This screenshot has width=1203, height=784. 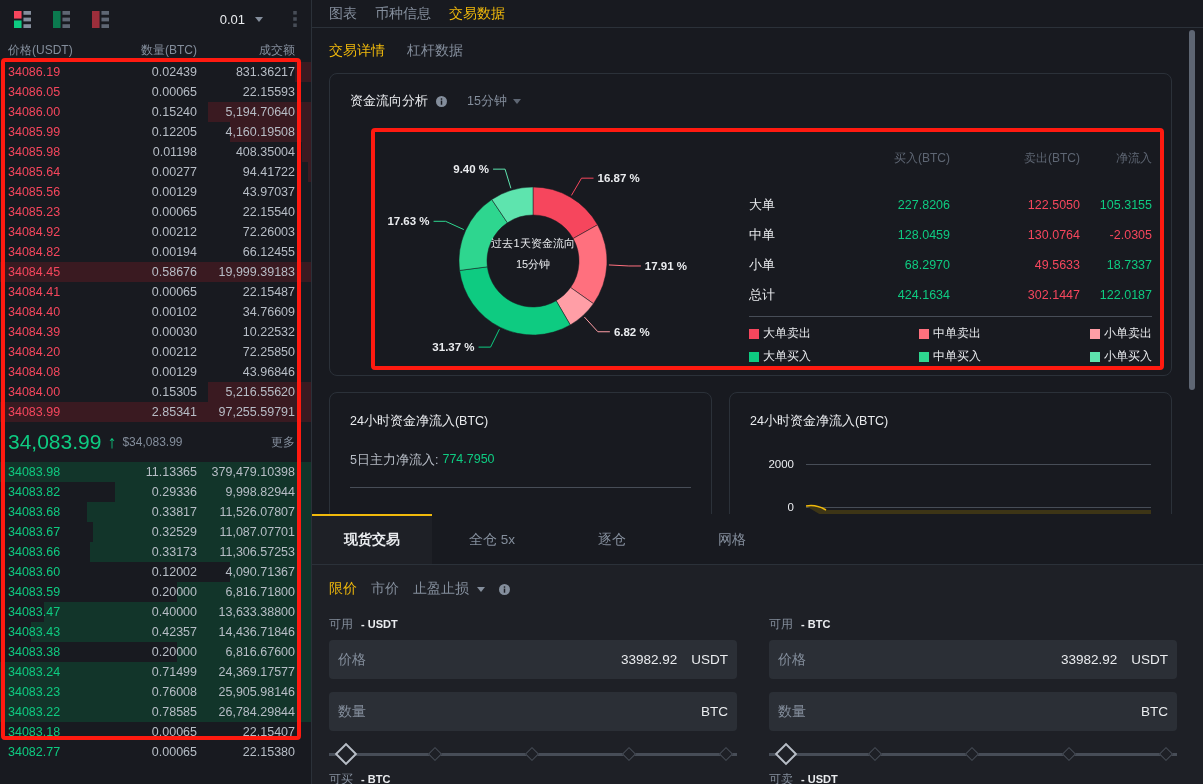 What do you see at coordinates (35, 332) in the screenshot?
I see `ask-price: 34084.39` at bounding box center [35, 332].